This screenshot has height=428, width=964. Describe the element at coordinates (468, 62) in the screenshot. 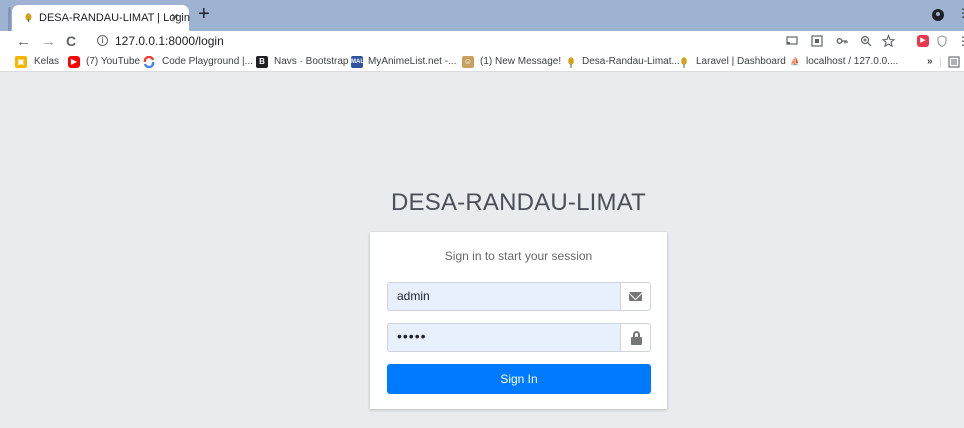

I see `message-icon: ☺` at that location.